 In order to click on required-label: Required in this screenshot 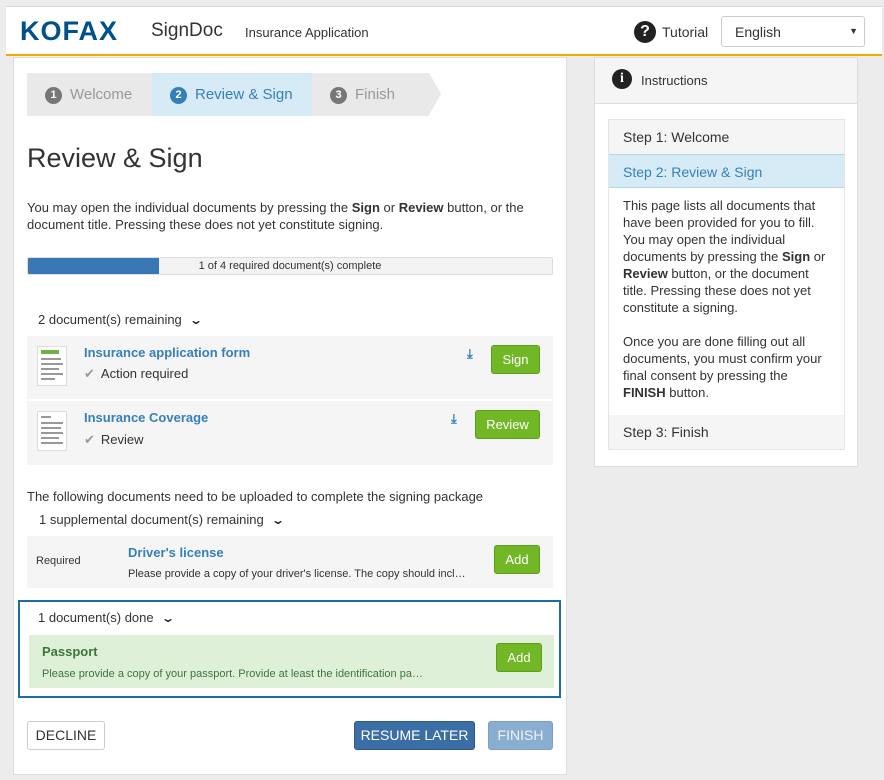, I will do `click(58, 561)`.